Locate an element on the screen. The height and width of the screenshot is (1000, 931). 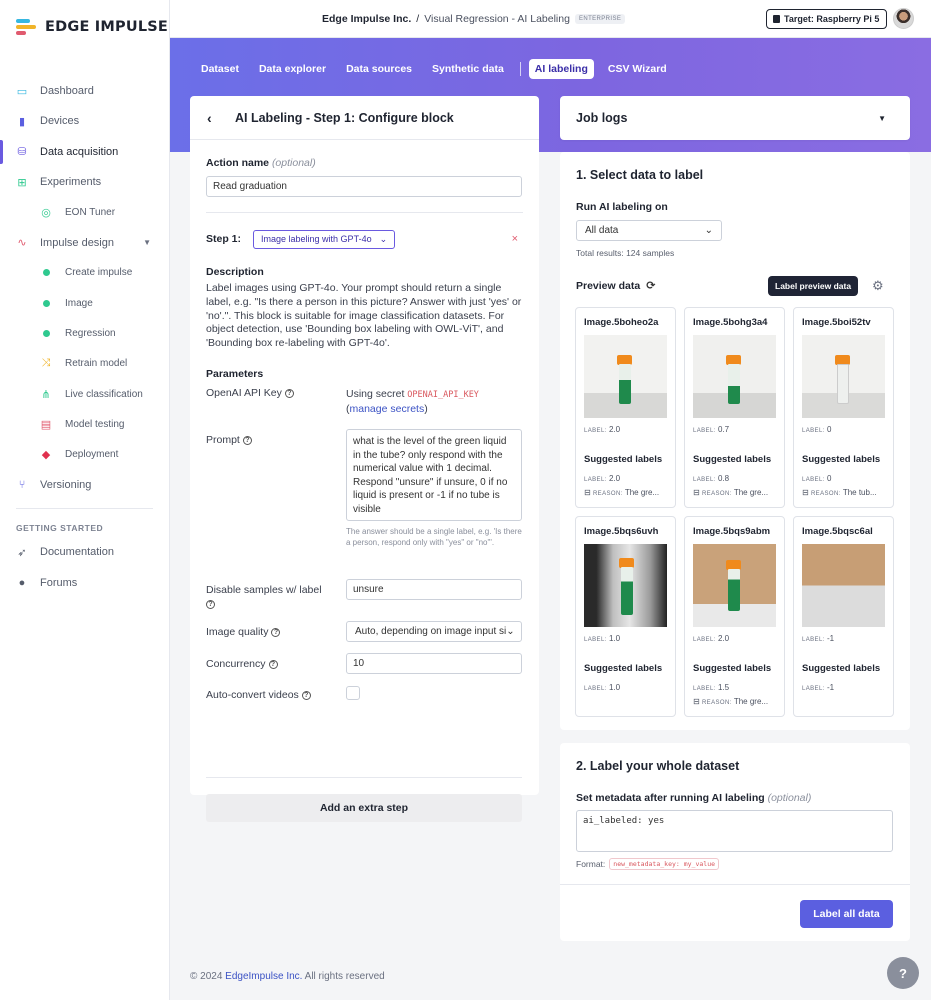
tab-csv-wizard: CSV Wizard is located at coordinates (637, 69).